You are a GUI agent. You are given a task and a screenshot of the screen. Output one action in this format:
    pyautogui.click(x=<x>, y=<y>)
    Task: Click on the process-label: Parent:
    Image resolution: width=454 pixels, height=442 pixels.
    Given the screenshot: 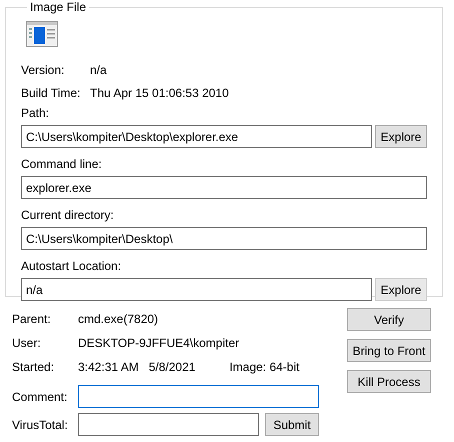 What is the action you would take?
    pyautogui.click(x=32, y=319)
    